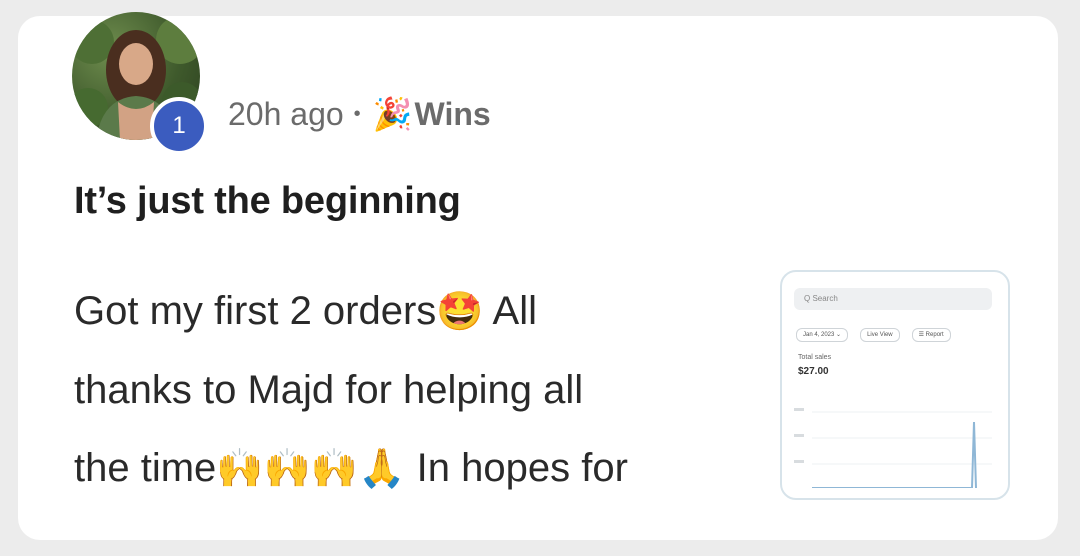  What do you see at coordinates (392, 114) in the screenshot?
I see `party-popper-icon: 🎉` at bounding box center [392, 114].